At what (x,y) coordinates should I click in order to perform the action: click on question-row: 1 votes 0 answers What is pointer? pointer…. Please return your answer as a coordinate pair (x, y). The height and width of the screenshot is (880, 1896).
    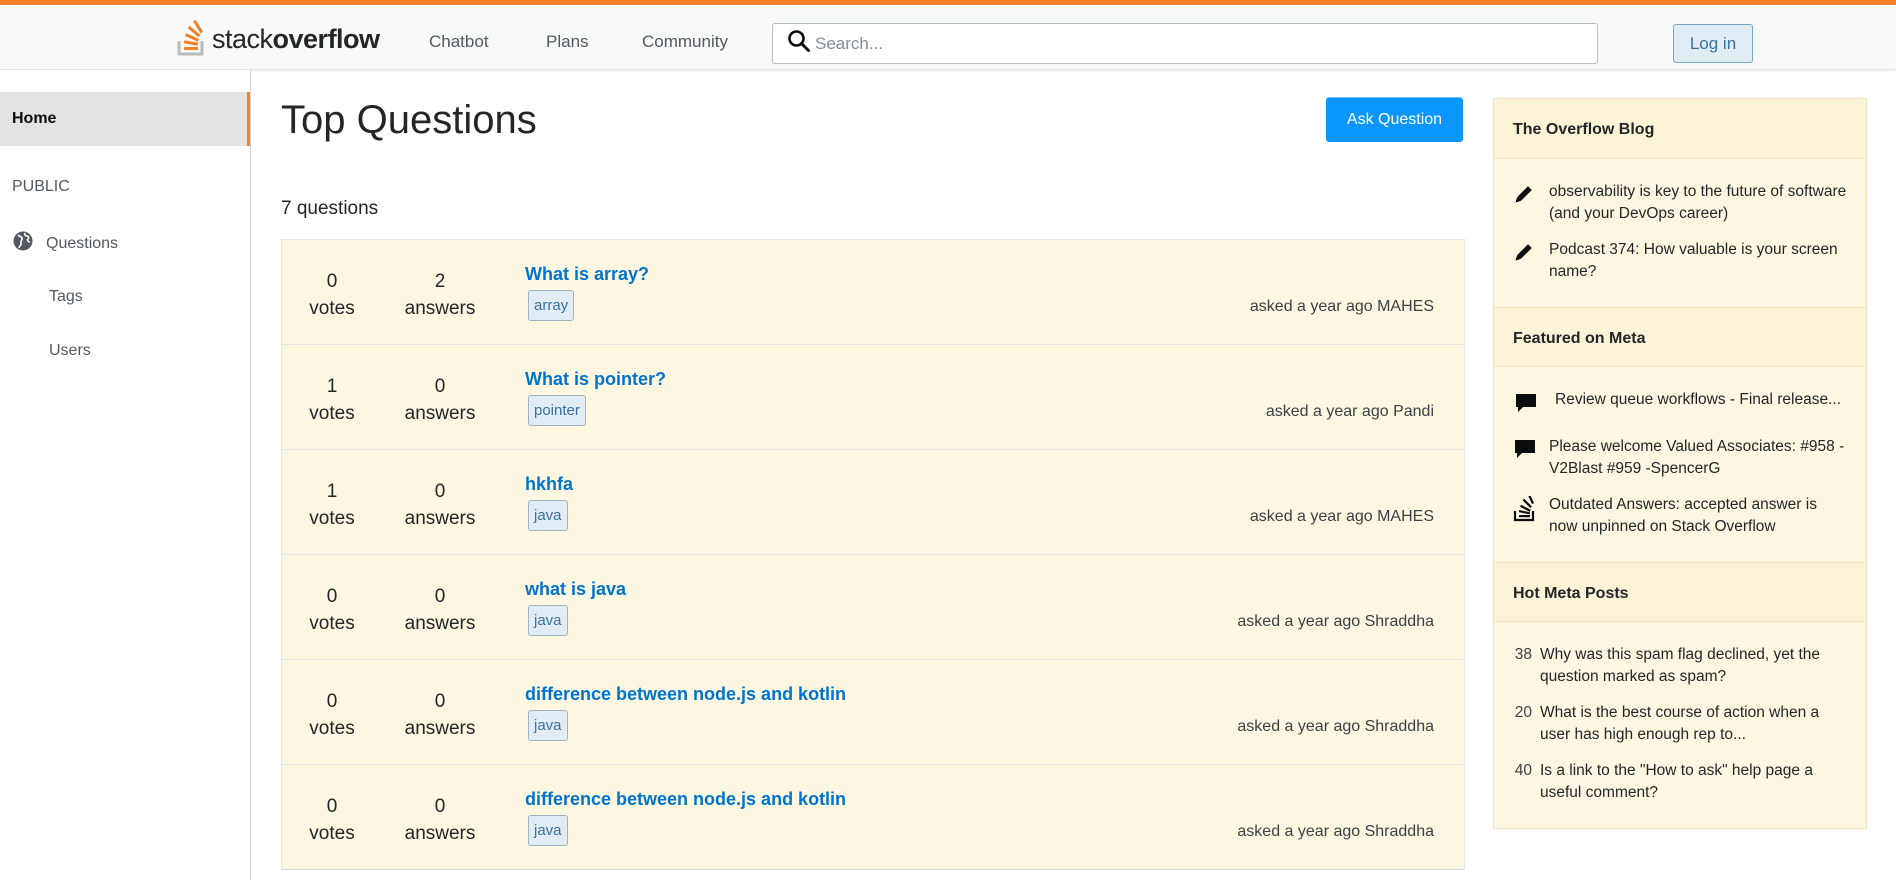
    Looking at the image, I should click on (873, 397).